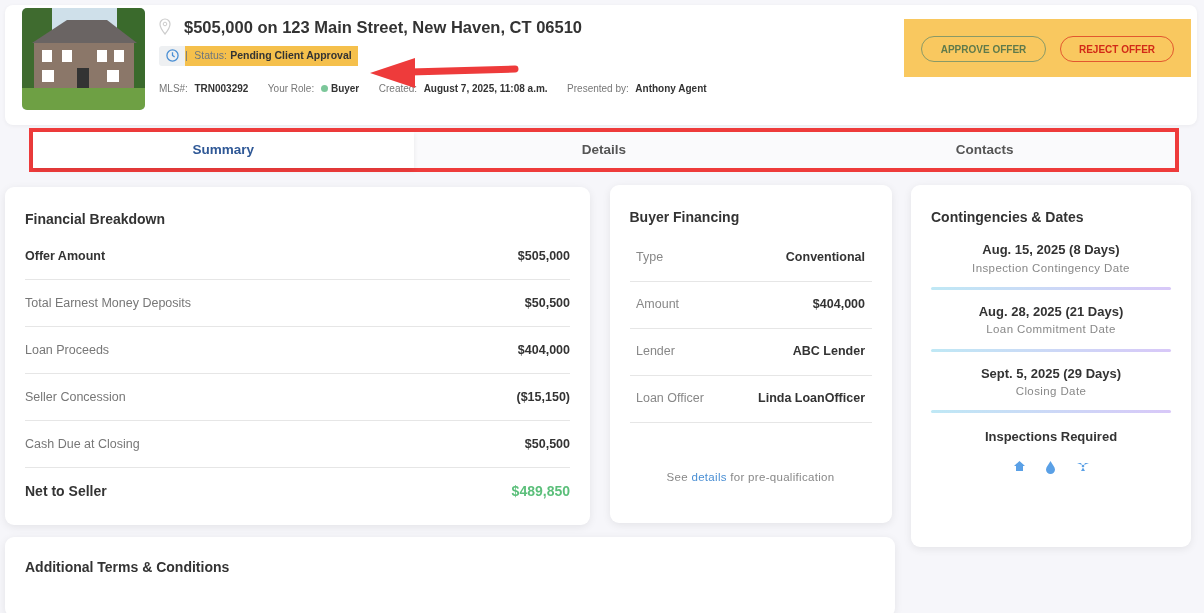  I want to click on row-value: $505,000, so click(543, 256).